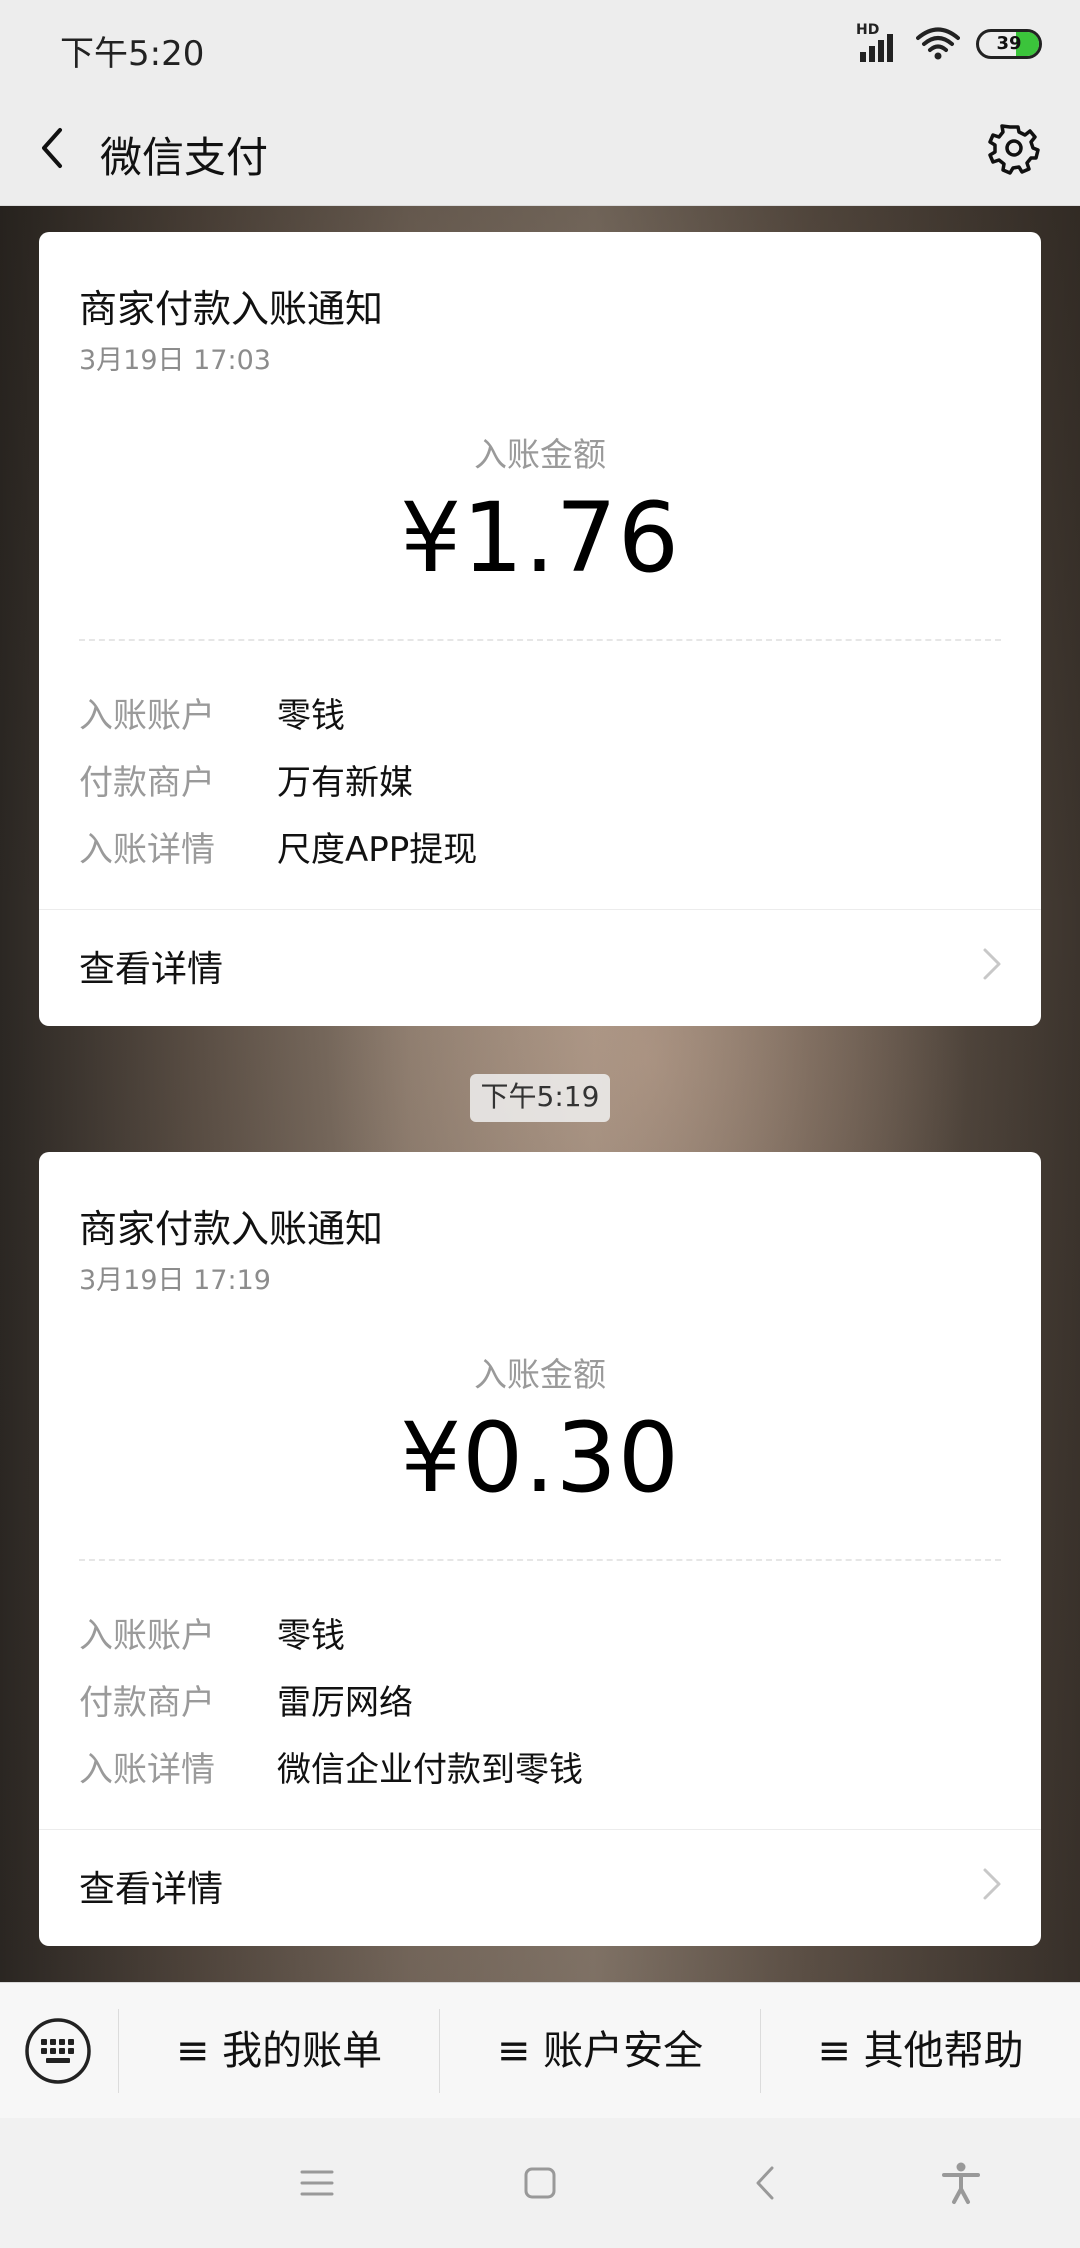 This screenshot has width=1080, height=2248. I want to click on info-row-merchant: 付款商户 万有新媒, so click(540, 780).